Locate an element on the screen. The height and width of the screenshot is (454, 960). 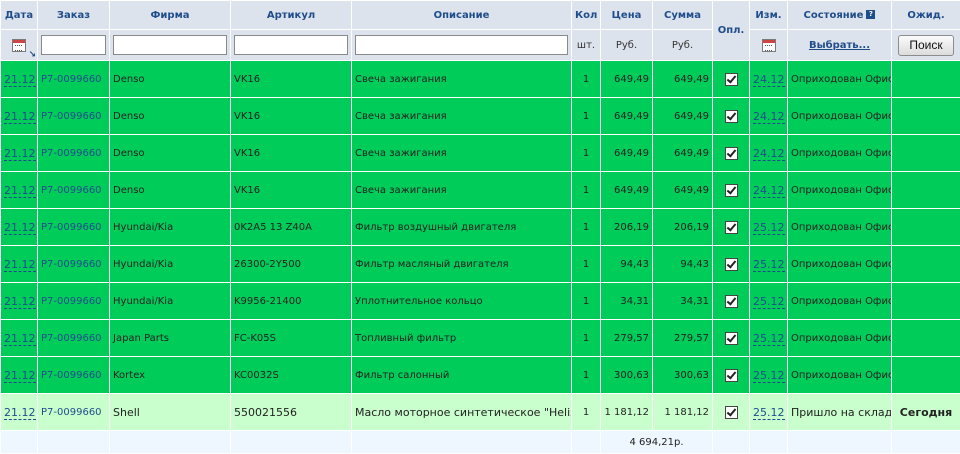
search-button: Поиск is located at coordinates (926, 45).